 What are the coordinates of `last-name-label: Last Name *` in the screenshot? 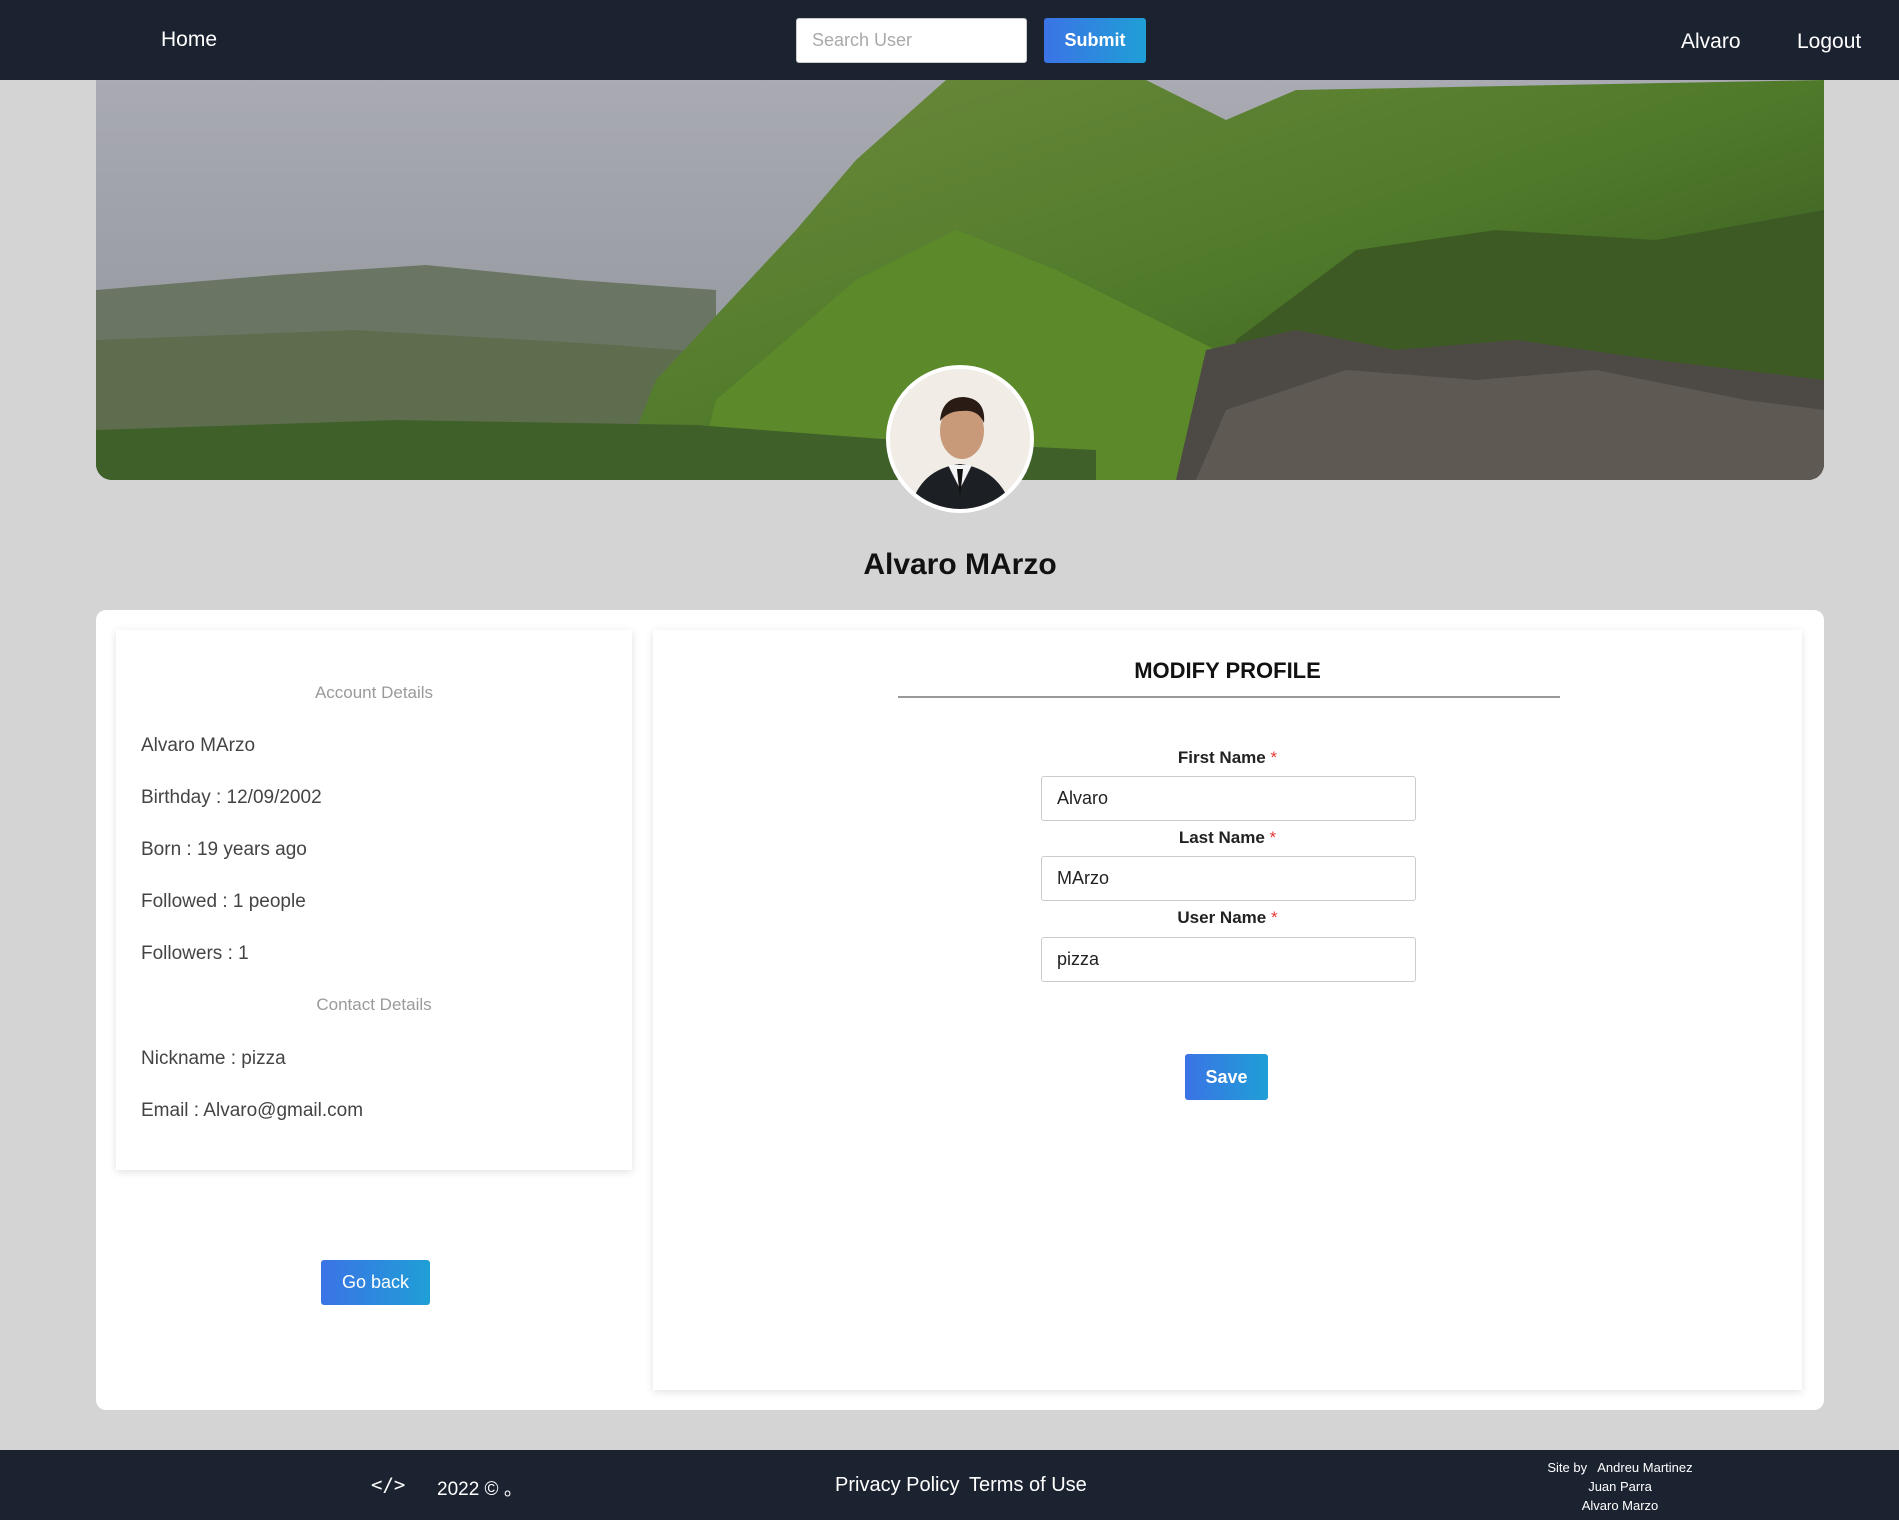 It's located at (1227, 838).